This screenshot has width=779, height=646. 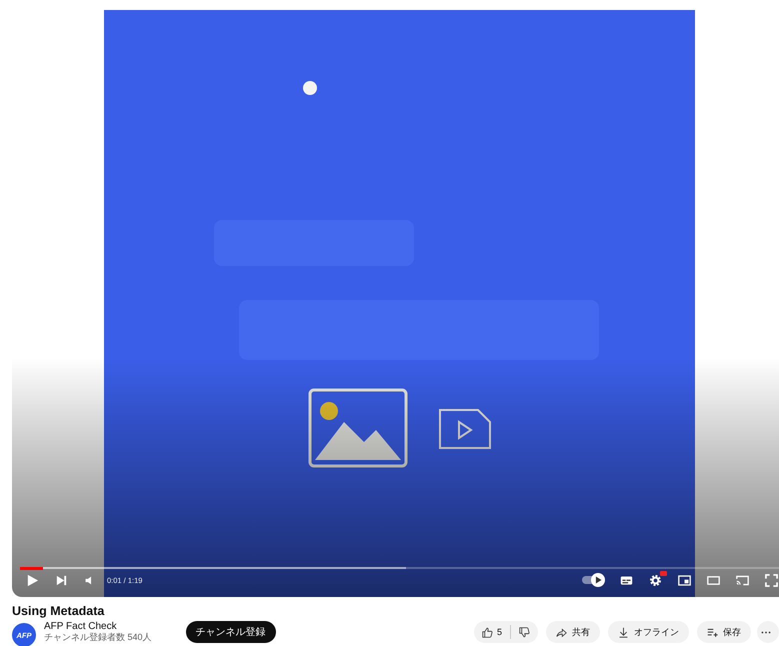 I want to click on fullscreen-icon, so click(x=771, y=580).